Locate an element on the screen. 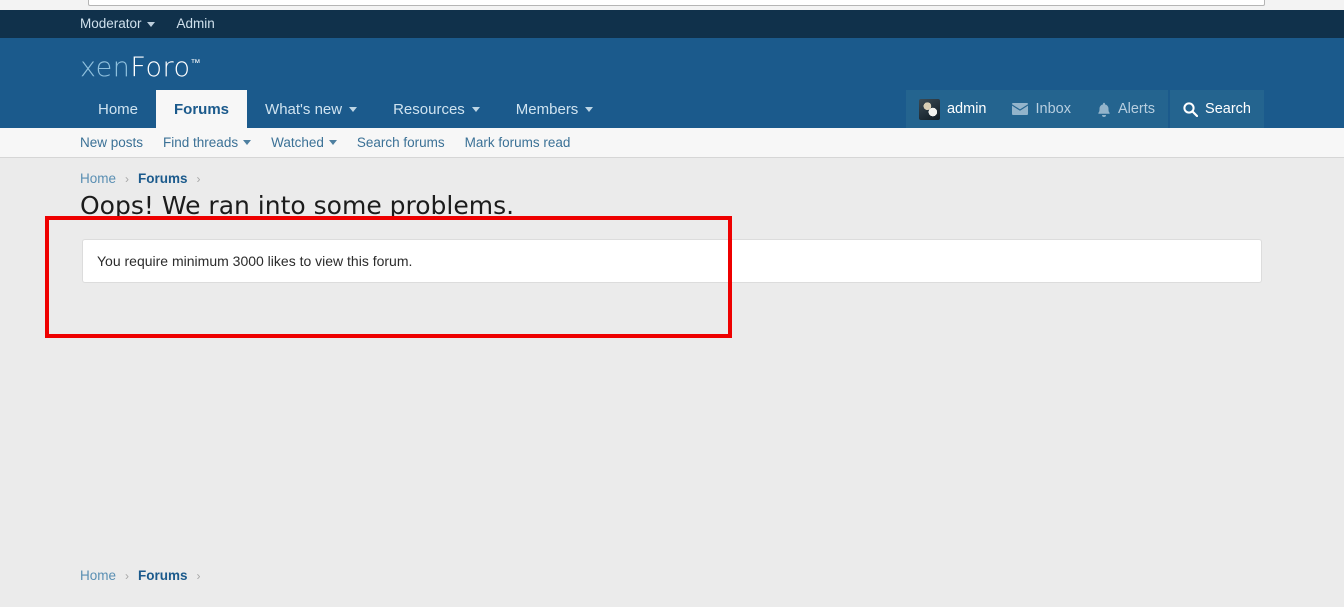 The image size is (1344, 607). staff-bar-items: Moderator Admin is located at coordinates (147, 24).